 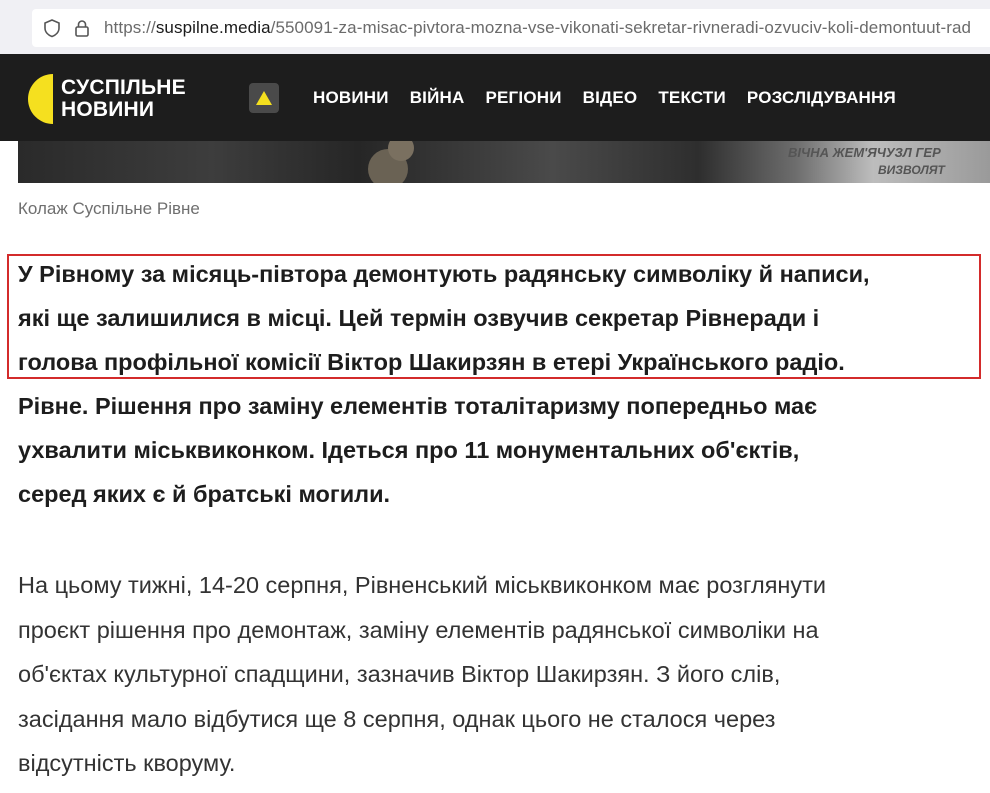 I want to click on url-scheme: https://, so click(x=130, y=27).